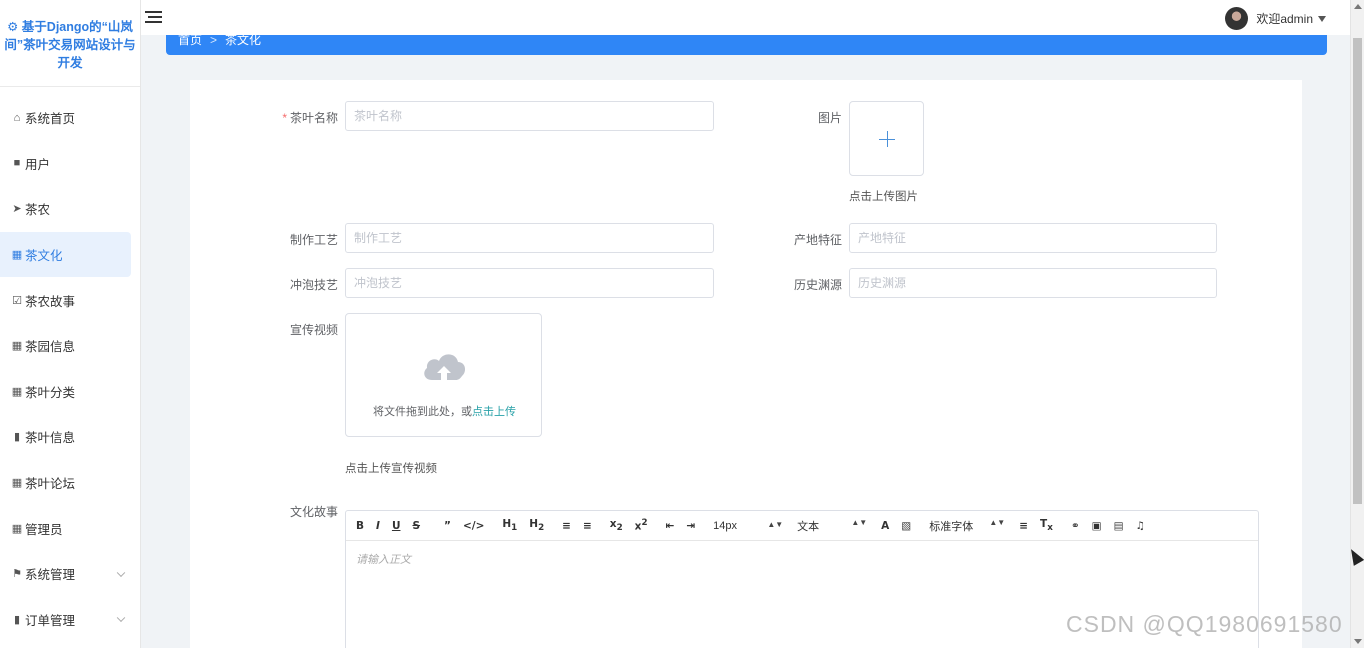  Describe the element at coordinates (378, 526) in the screenshot. I see `italic-button: I` at that location.